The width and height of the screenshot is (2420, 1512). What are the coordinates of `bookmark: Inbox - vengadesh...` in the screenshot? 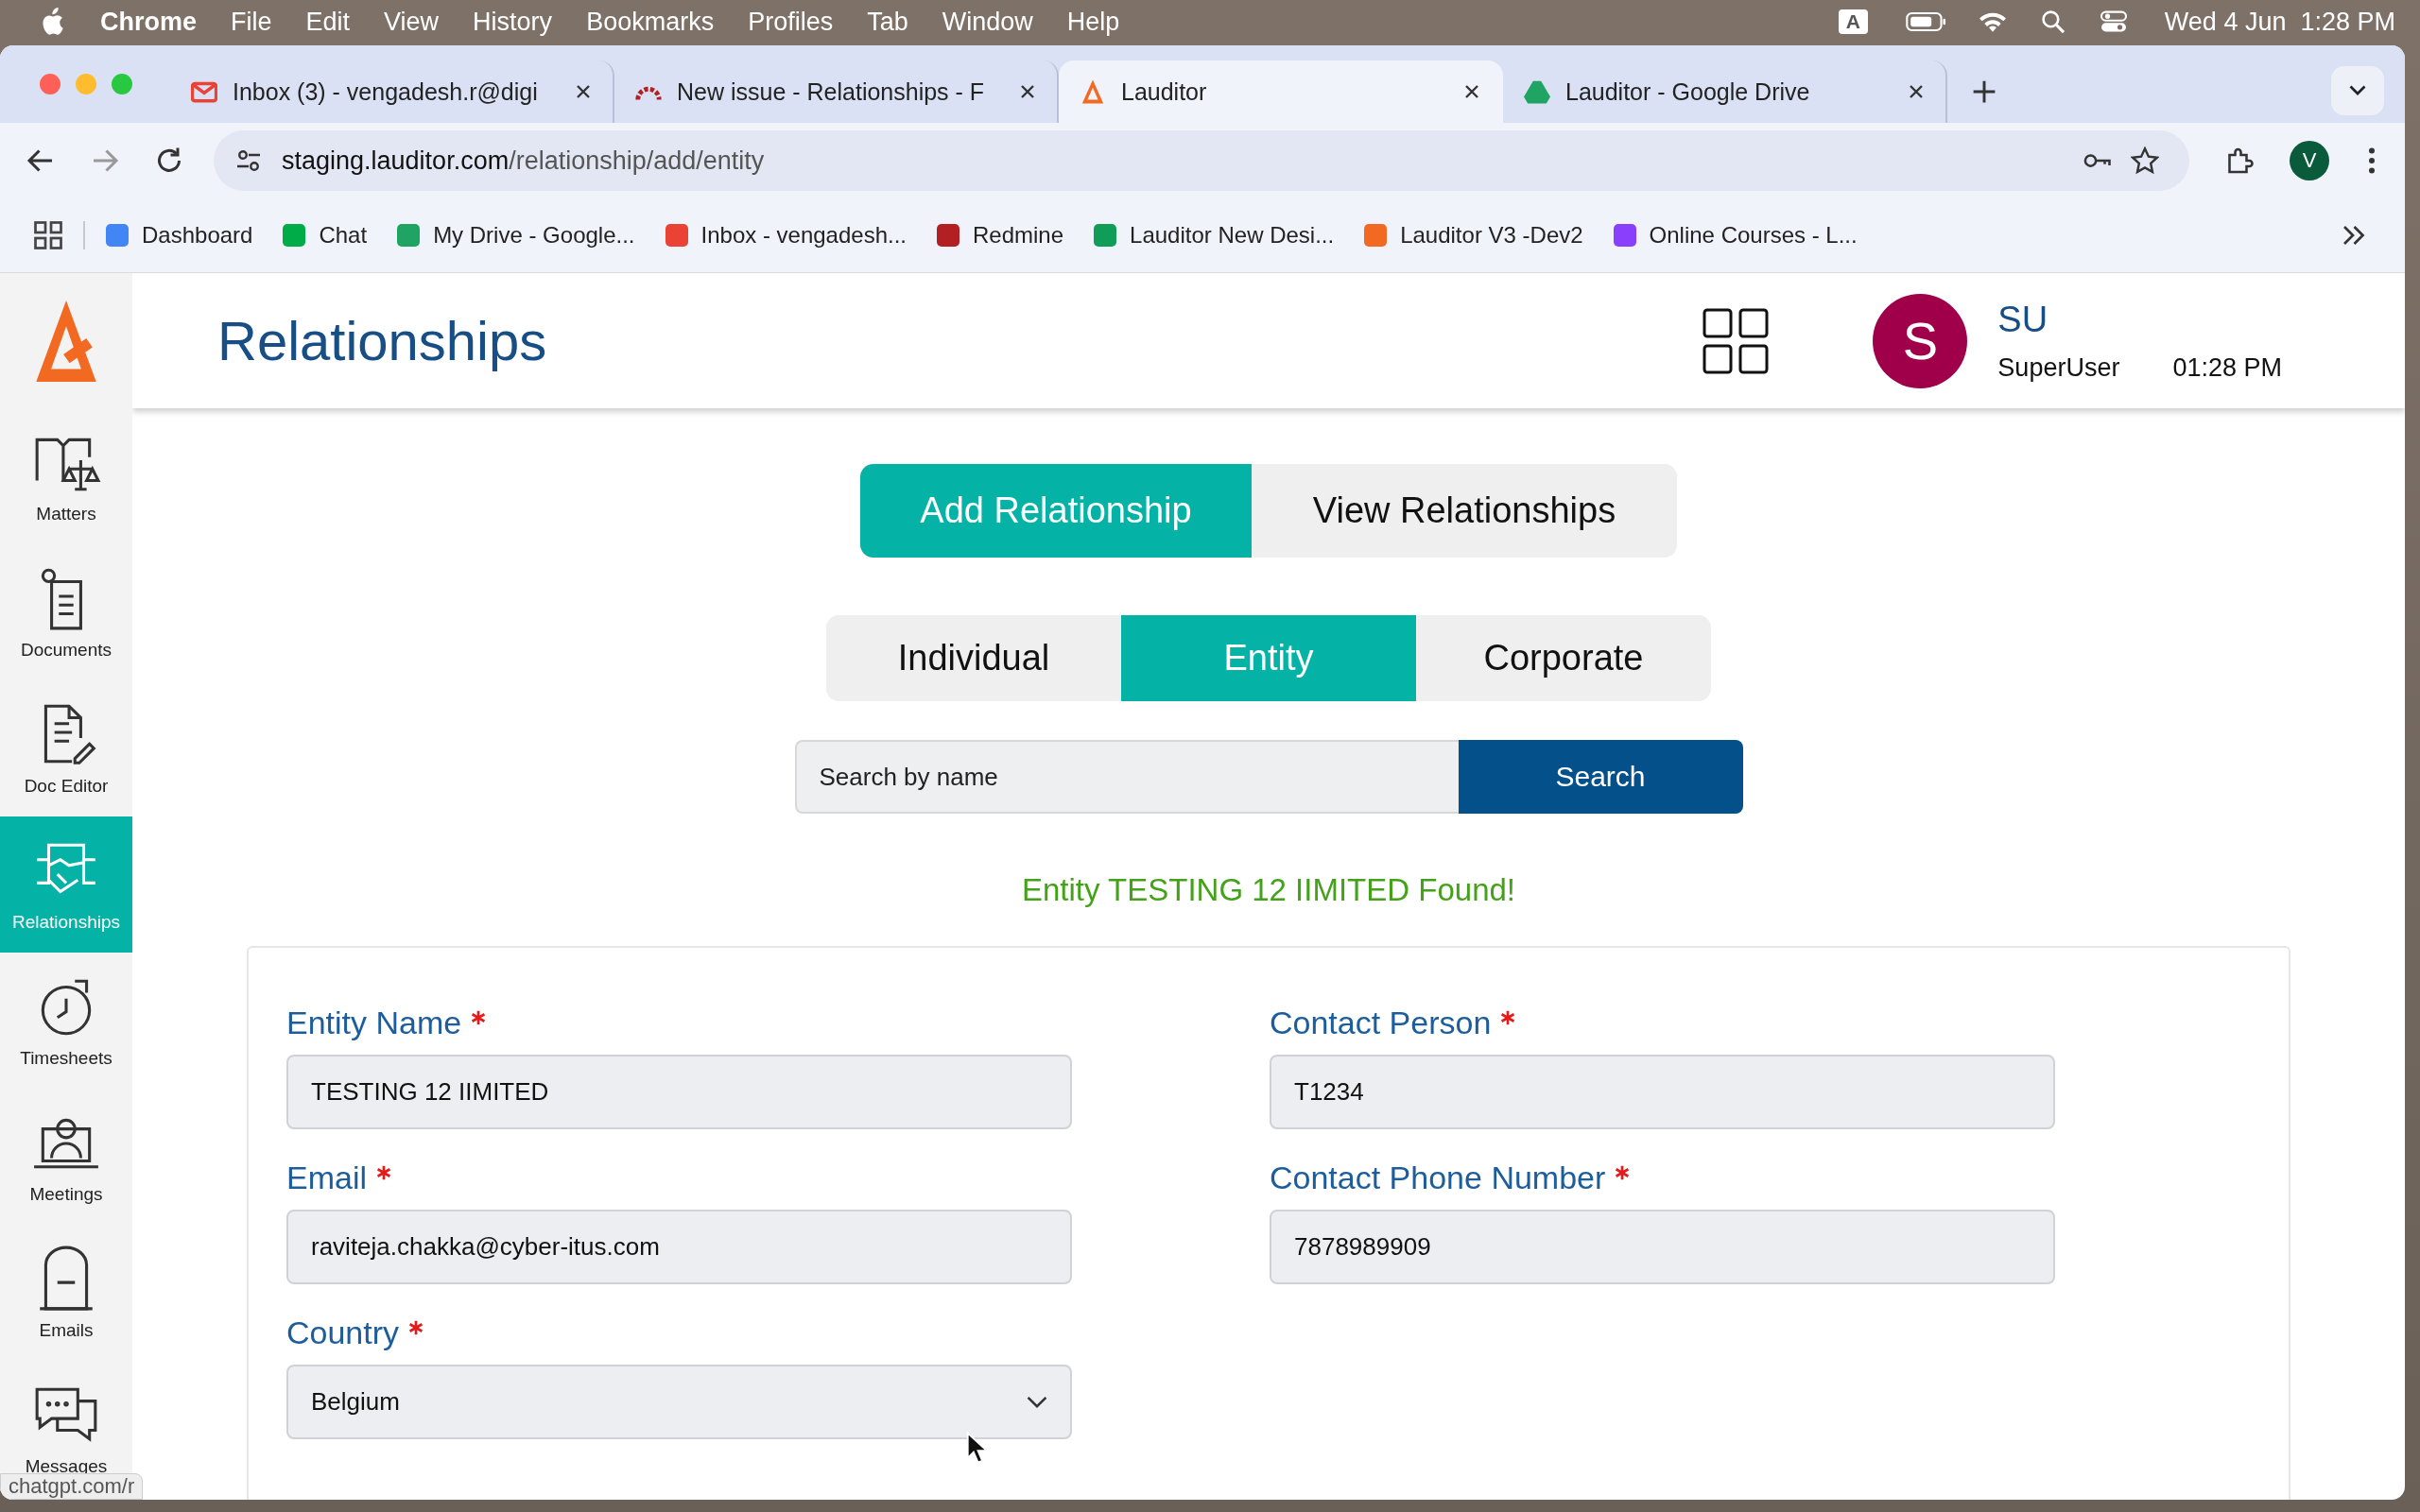 It's located at (786, 235).